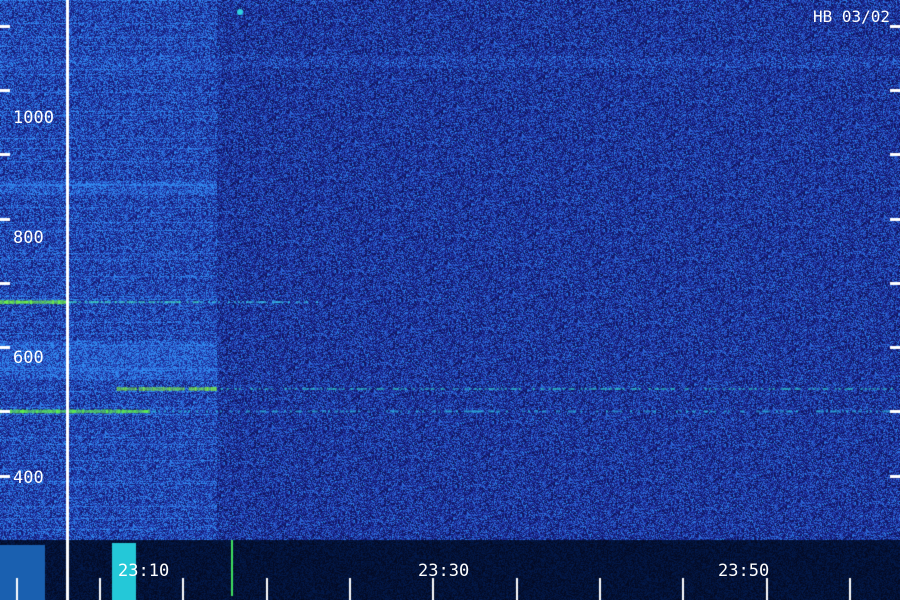 The width and height of the screenshot is (900, 600). I want to click on x-tick-label: 23:10, so click(144, 571).